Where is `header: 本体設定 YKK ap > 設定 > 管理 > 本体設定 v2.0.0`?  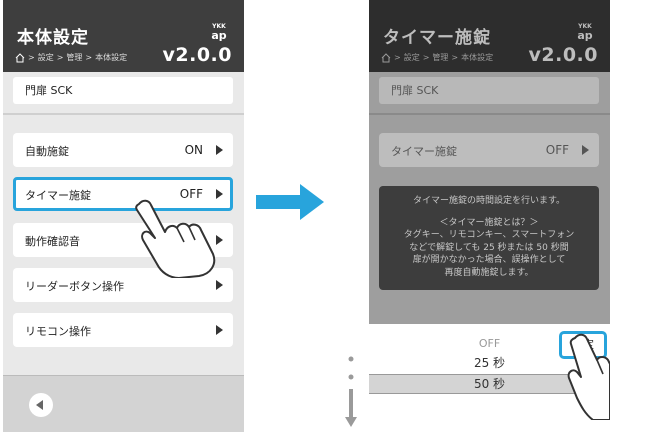 header: 本体設定 YKK ap > 設定 > 管理 > 本体設定 v2.0.0 is located at coordinates (123, 36).